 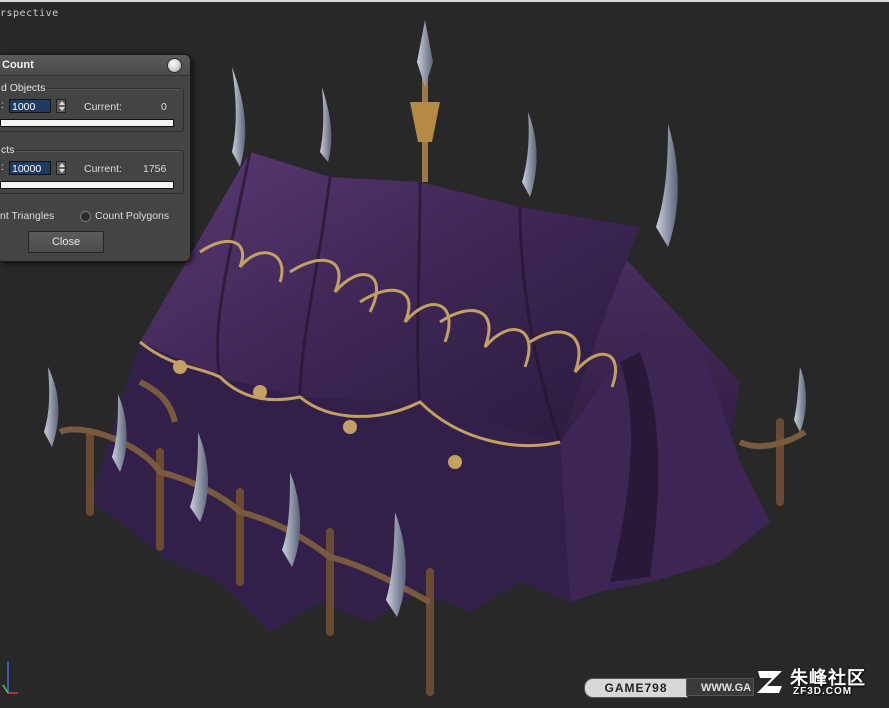 What do you see at coordinates (164, 107) in the screenshot?
I see `current-value: 0` at bounding box center [164, 107].